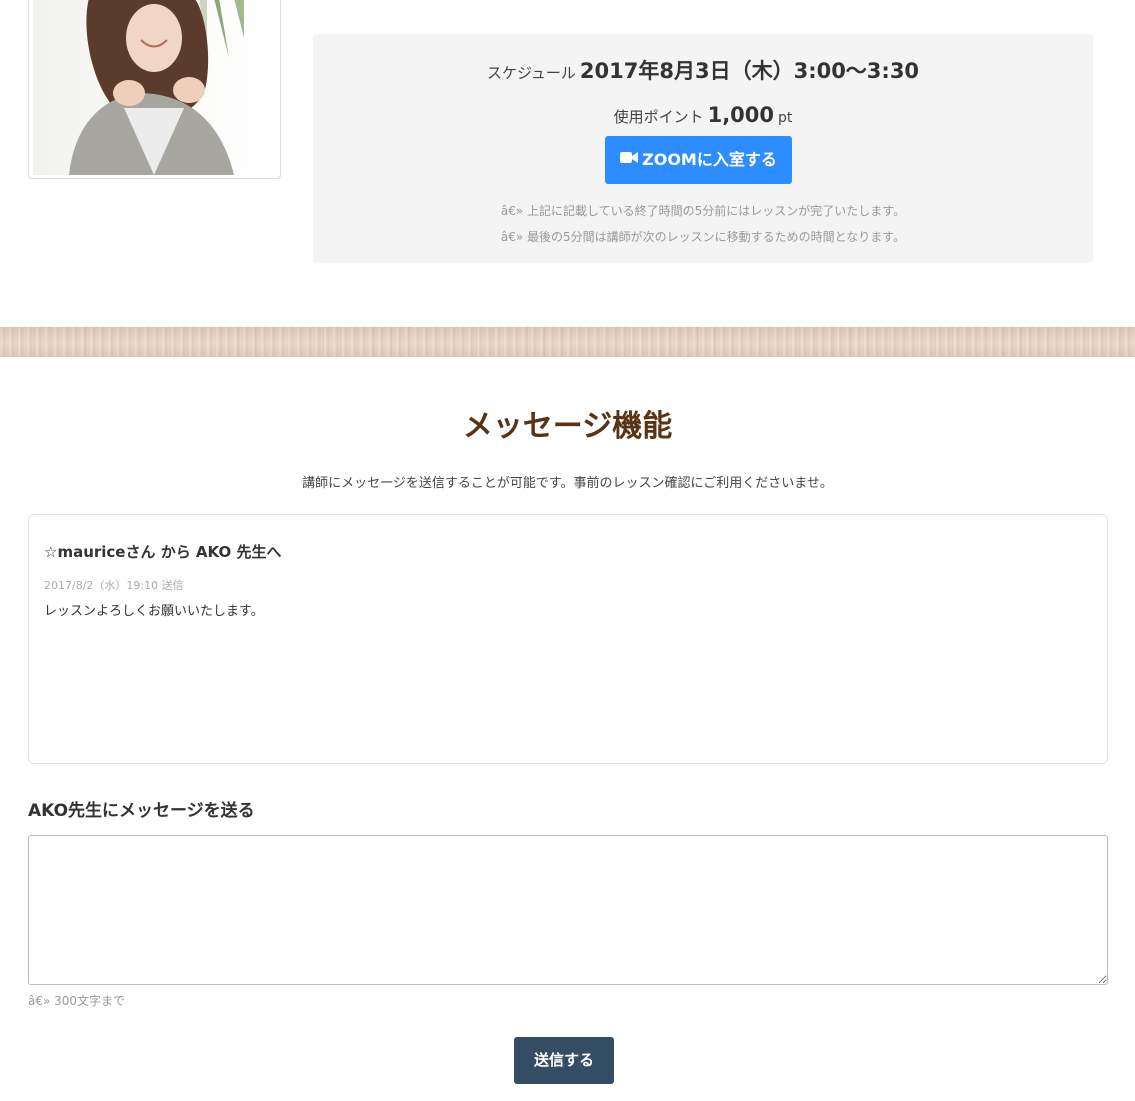 This screenshot has width=1135, height=1101. What do you see at coordinates (154, 611) in the screenshot?
I see `message-body: レッスンよろしくお願いいたします。` at bounding box center [154, 611].